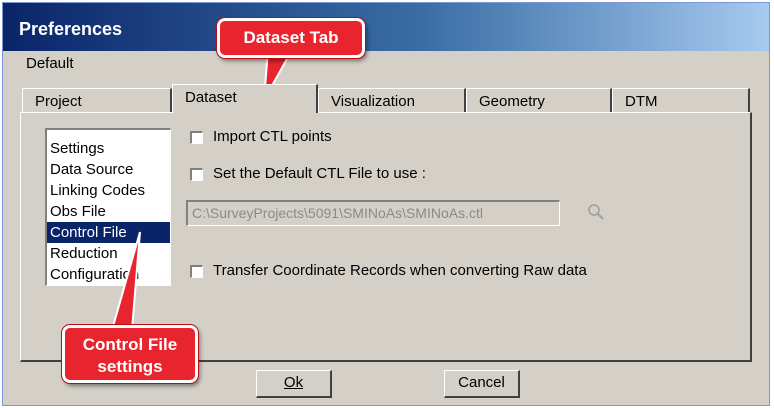 The height and width of the screenshot is (408, 774). Describe the element at coordinates (373, 101) in the screenshot. I see `tab-label: Visualization` at that location.